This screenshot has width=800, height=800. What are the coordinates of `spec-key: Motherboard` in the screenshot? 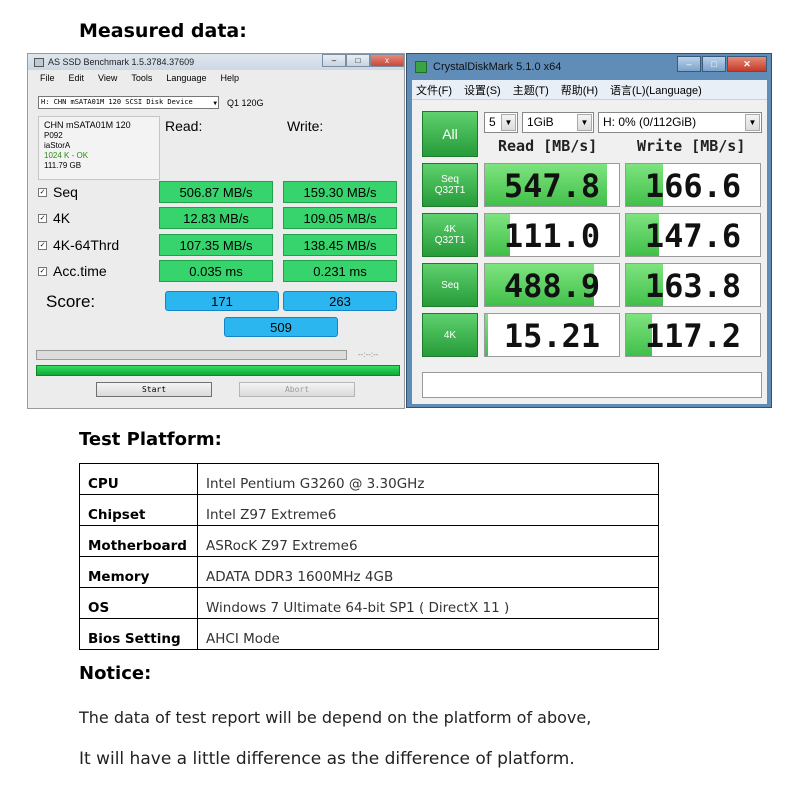 It's located at (138, 541).